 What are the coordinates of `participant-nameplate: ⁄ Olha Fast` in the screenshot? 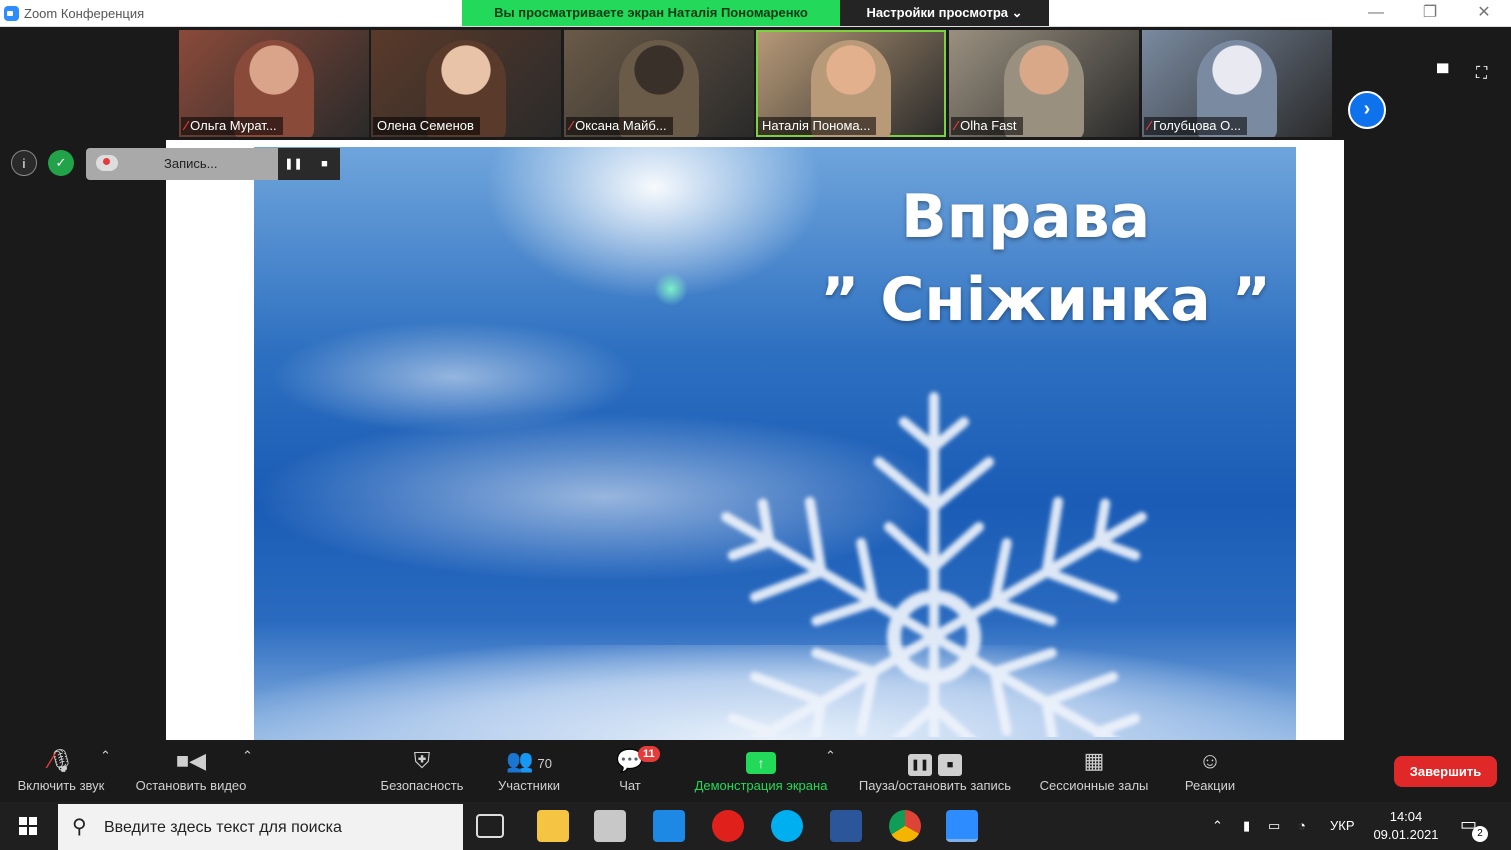 It's located at (987, 126).